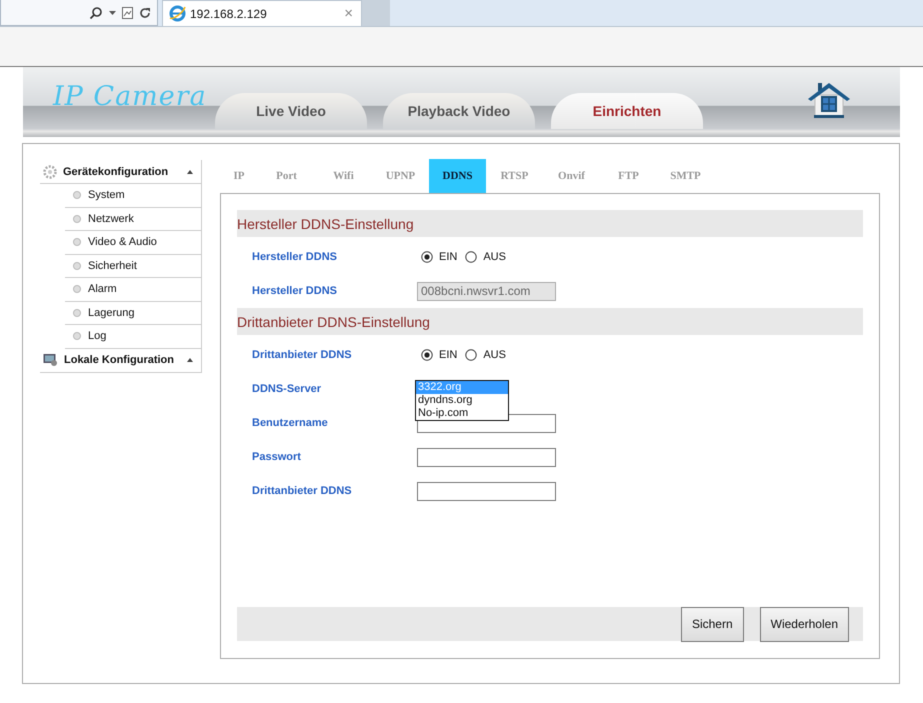 Image resolution: width=923 pixels, height=703 pixels. I want to click on sidebar-item: Lagerung, so click(133, 313).